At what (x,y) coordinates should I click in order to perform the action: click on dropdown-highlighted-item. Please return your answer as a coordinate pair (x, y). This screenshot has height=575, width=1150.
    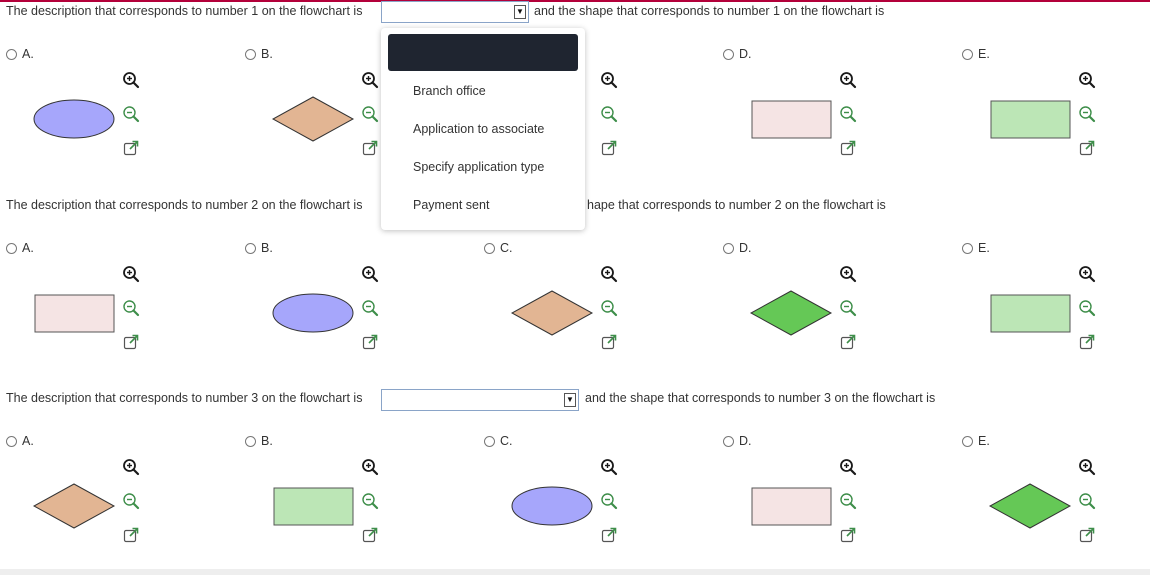
    Looking at the image, I should click on (483, 52).